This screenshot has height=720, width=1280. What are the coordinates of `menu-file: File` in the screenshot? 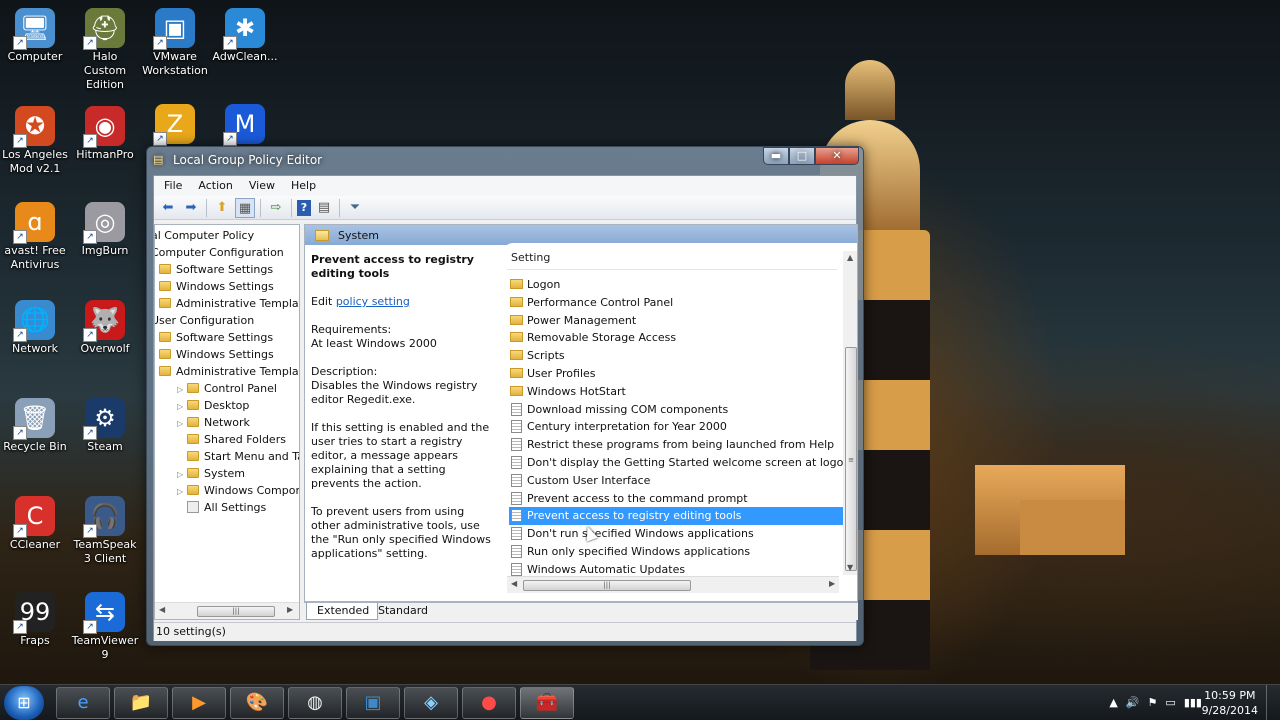 It's located at (173, 186).